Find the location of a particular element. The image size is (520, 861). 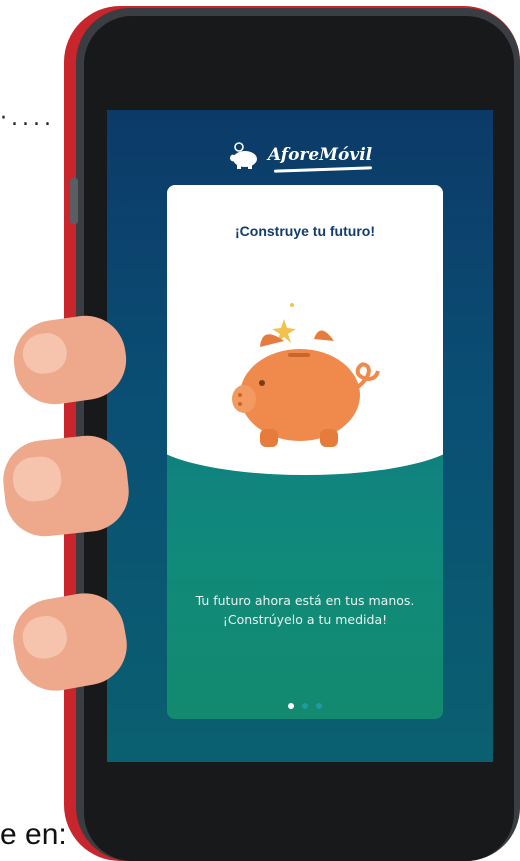

page-indicator is located at coordinates (305, 706).